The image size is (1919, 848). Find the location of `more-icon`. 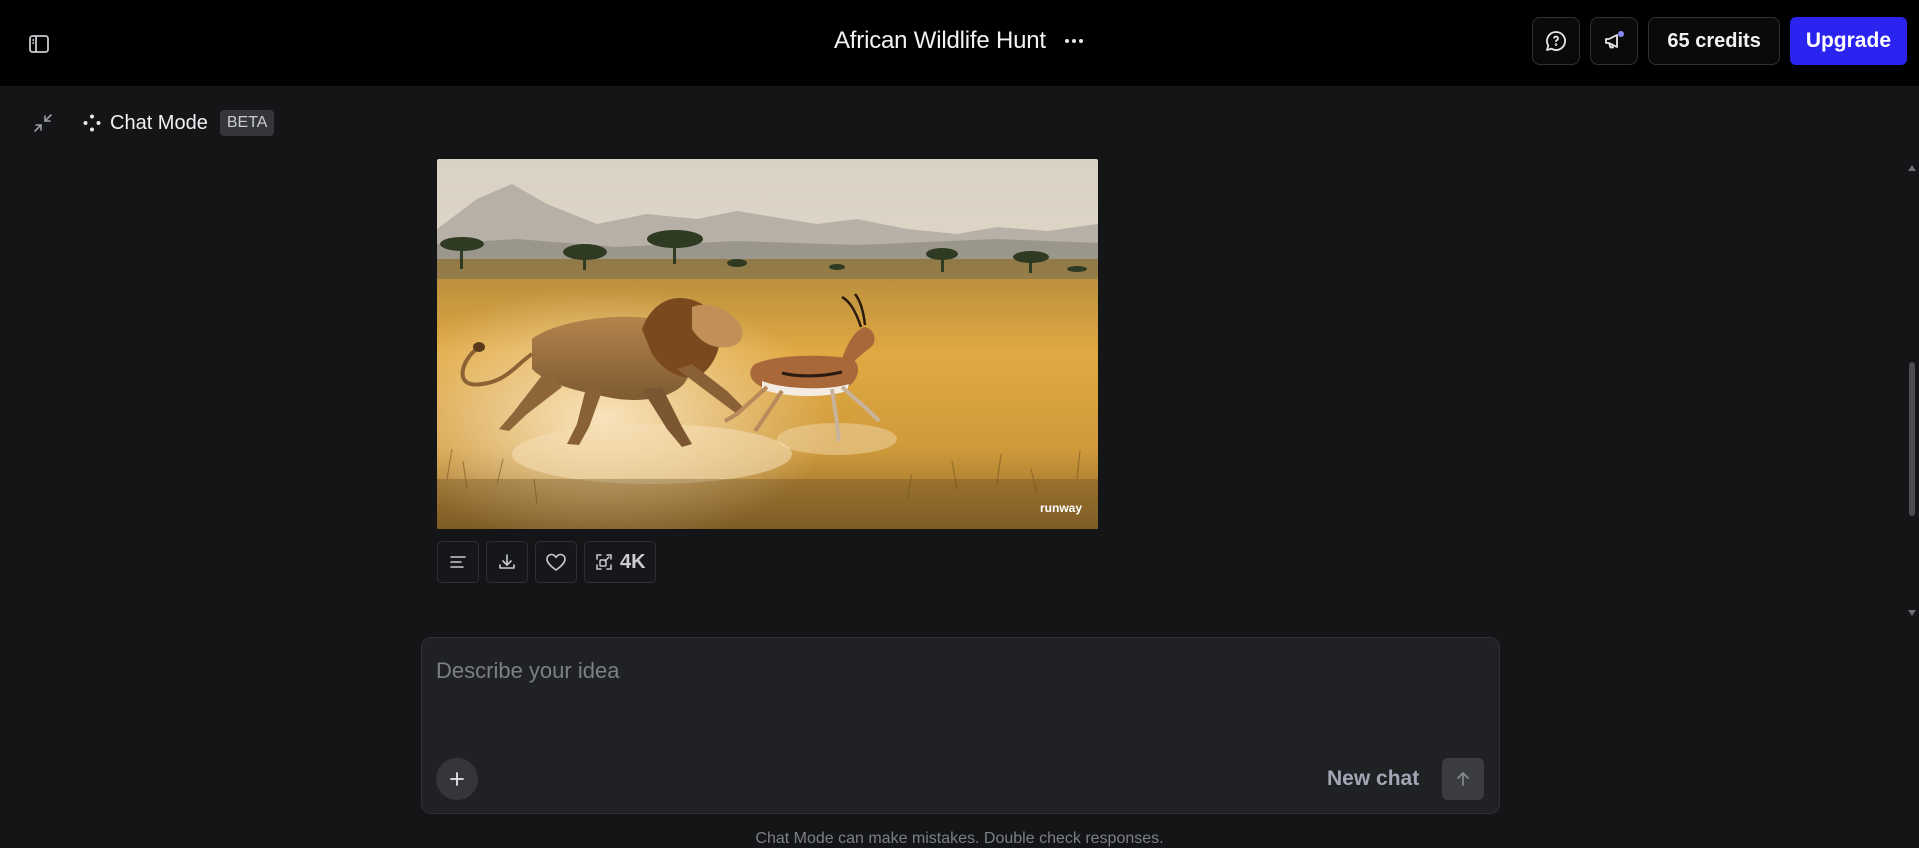

more-icon is located at coordinates (1073, 41).